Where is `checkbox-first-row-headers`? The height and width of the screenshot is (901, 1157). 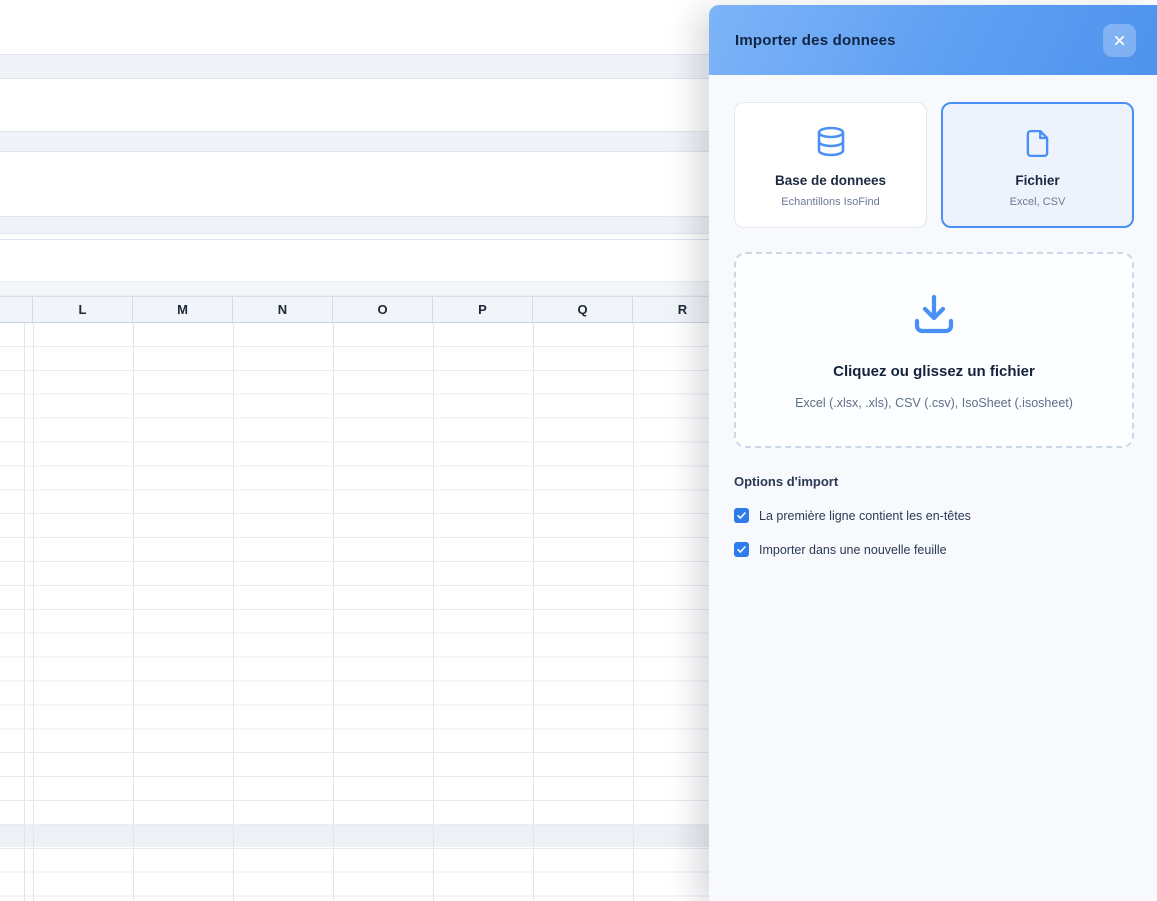 checkbox-first-row-headers is located at coordinates (741, 515).